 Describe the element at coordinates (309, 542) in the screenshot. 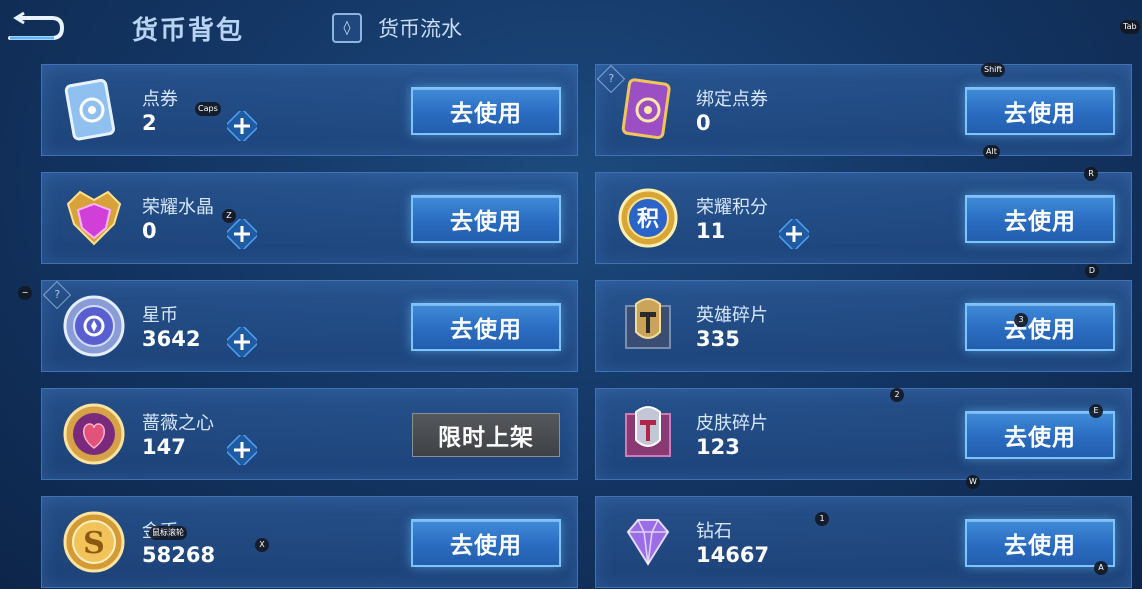

I see `currency-card-gold-coin: S 金币 58268 去使用 鼠标滚轮 X` at that location.